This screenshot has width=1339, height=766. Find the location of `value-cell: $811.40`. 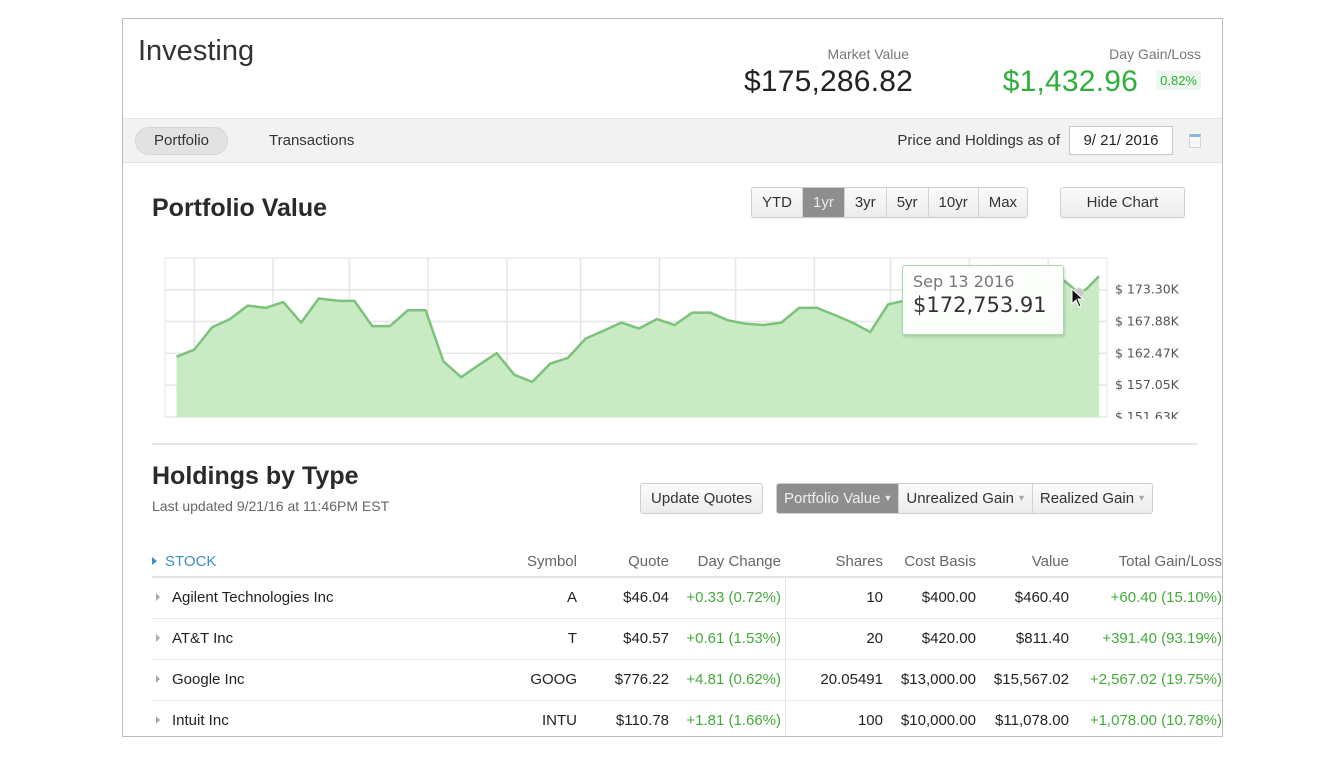

value-cell: $811.40 is located at coordinates (1042, 638).